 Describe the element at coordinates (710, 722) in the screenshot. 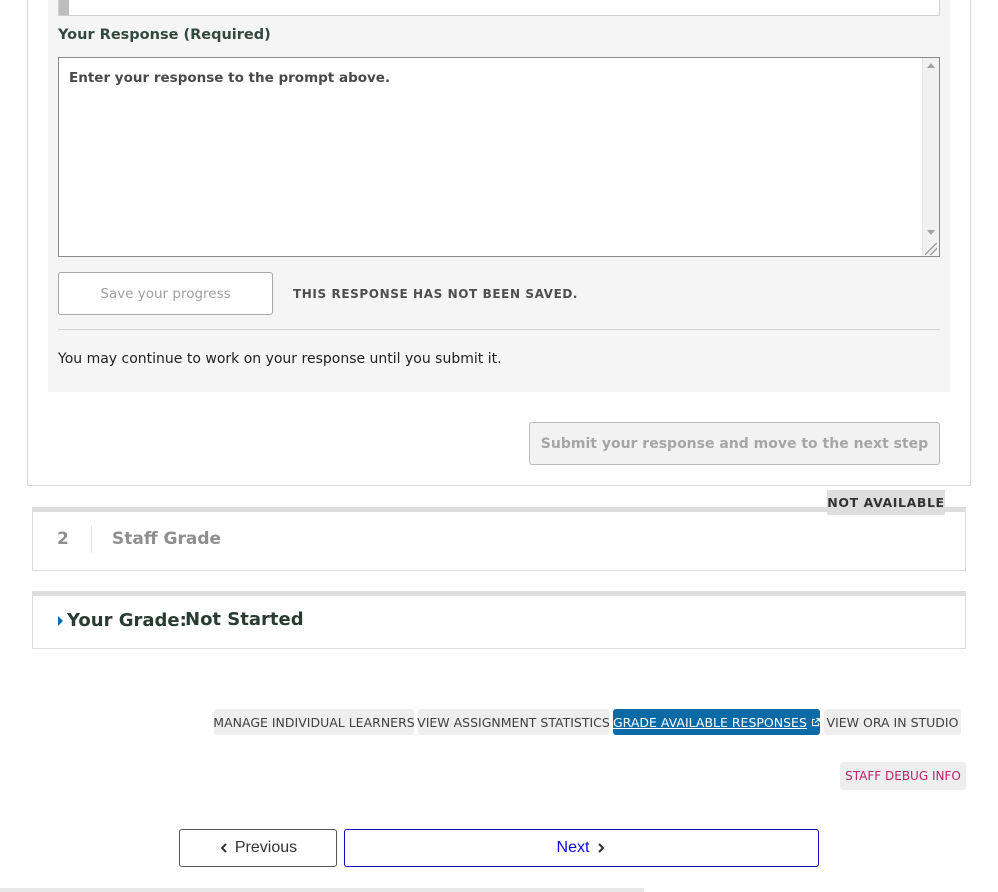

I see `grade-responses-label: GRADE AVAILABLE RESPONSES` at that location.